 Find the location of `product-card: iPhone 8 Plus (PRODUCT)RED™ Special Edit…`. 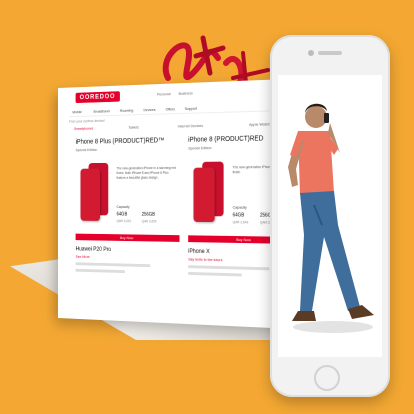

product-card: iPhone 8 Plus (PRODUCT)RED™ Special Edit… is located at coordinates (130, 228).